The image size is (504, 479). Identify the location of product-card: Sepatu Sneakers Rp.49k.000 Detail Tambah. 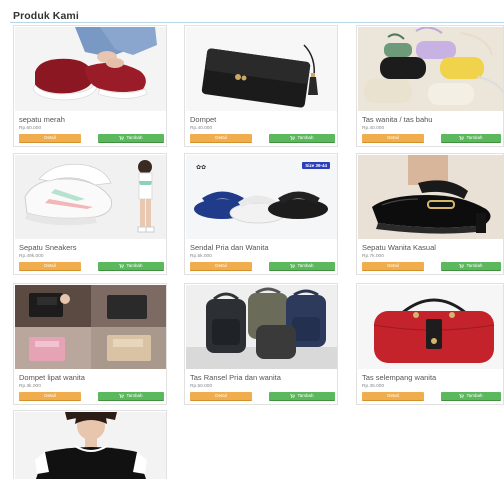
(90, 214).